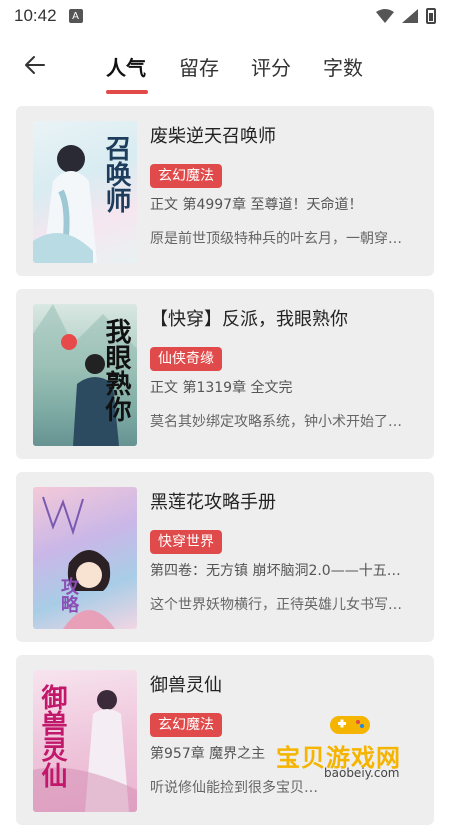  Describe the element at coordinates (225, 67) in the screenshot. I see `top-nav: 人气 留存 评分 字数` at that location.